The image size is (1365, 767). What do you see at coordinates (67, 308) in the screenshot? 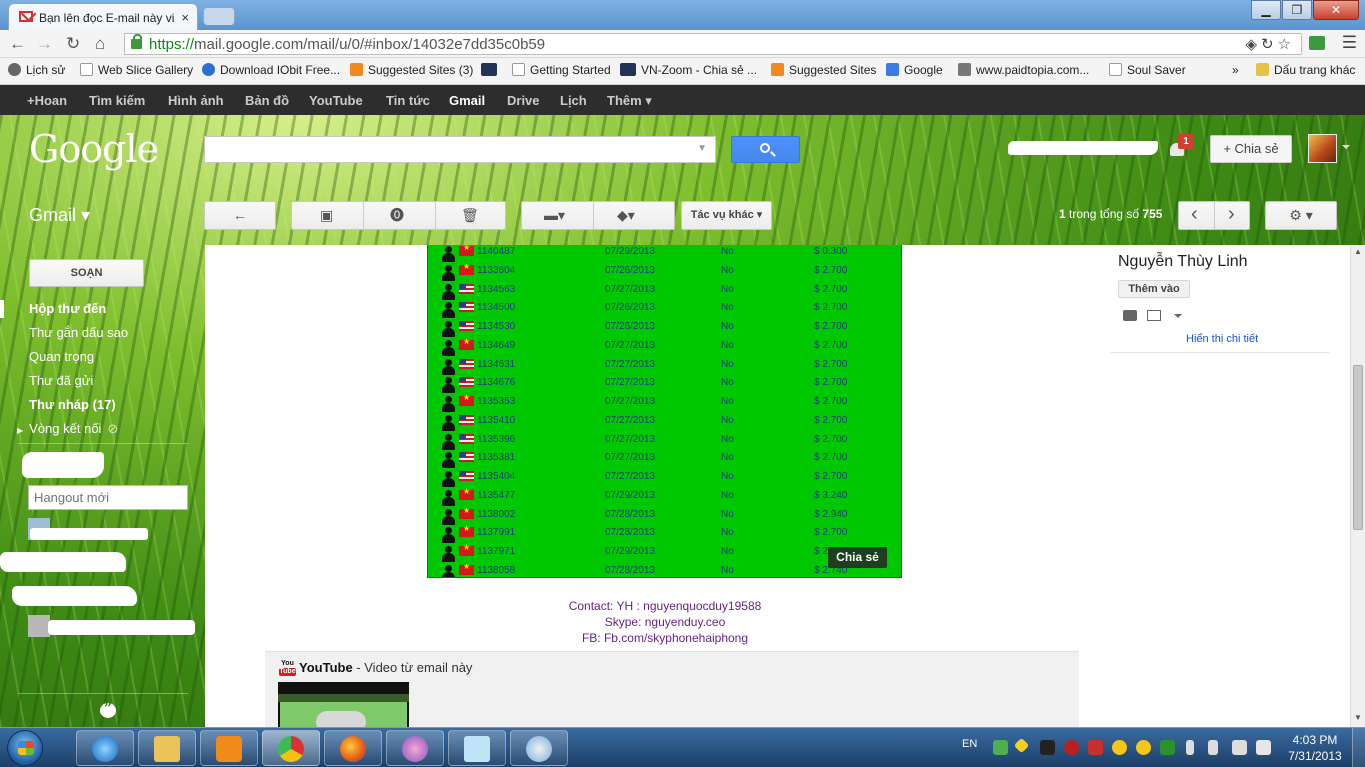
I see `nav-inbox: Hộp thư đến` at bounding box center [67, 308].